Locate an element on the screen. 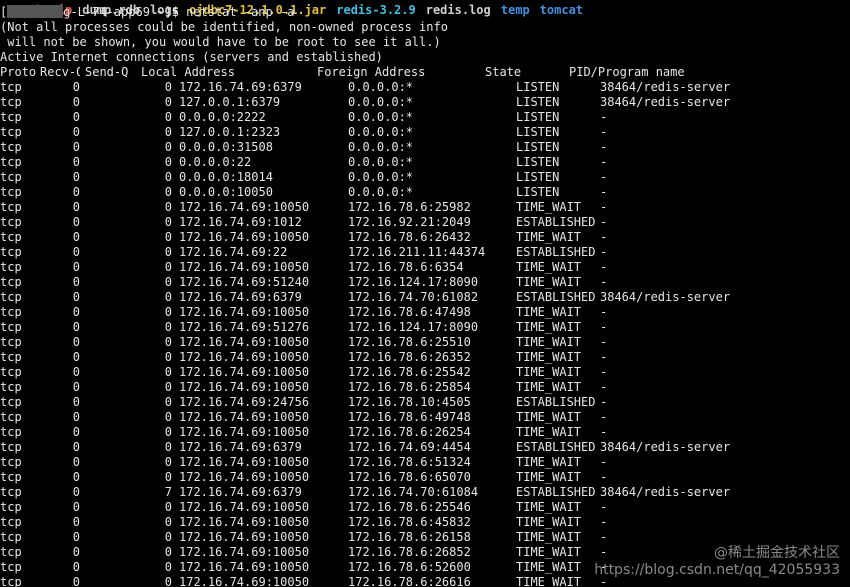 The image size is (850, 587). table-row: tcp 0 0 0.0.0.0:10050 0.0.0.0:* LISTEN - is located at coordinates (370, 192).